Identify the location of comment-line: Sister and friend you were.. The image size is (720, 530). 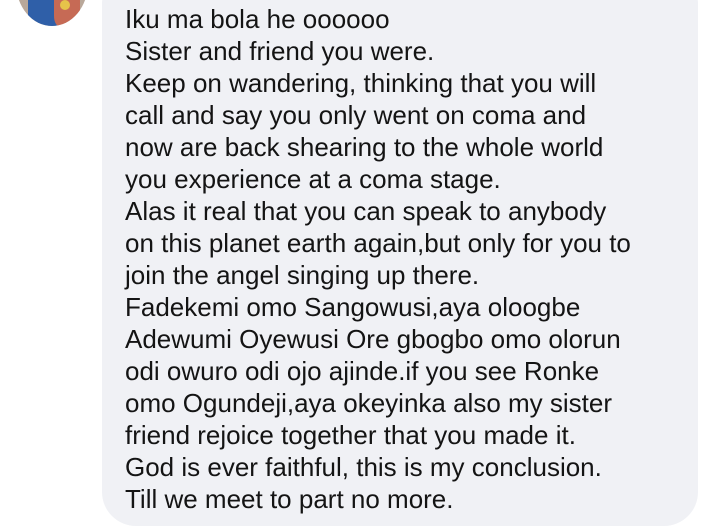
(280, 51).